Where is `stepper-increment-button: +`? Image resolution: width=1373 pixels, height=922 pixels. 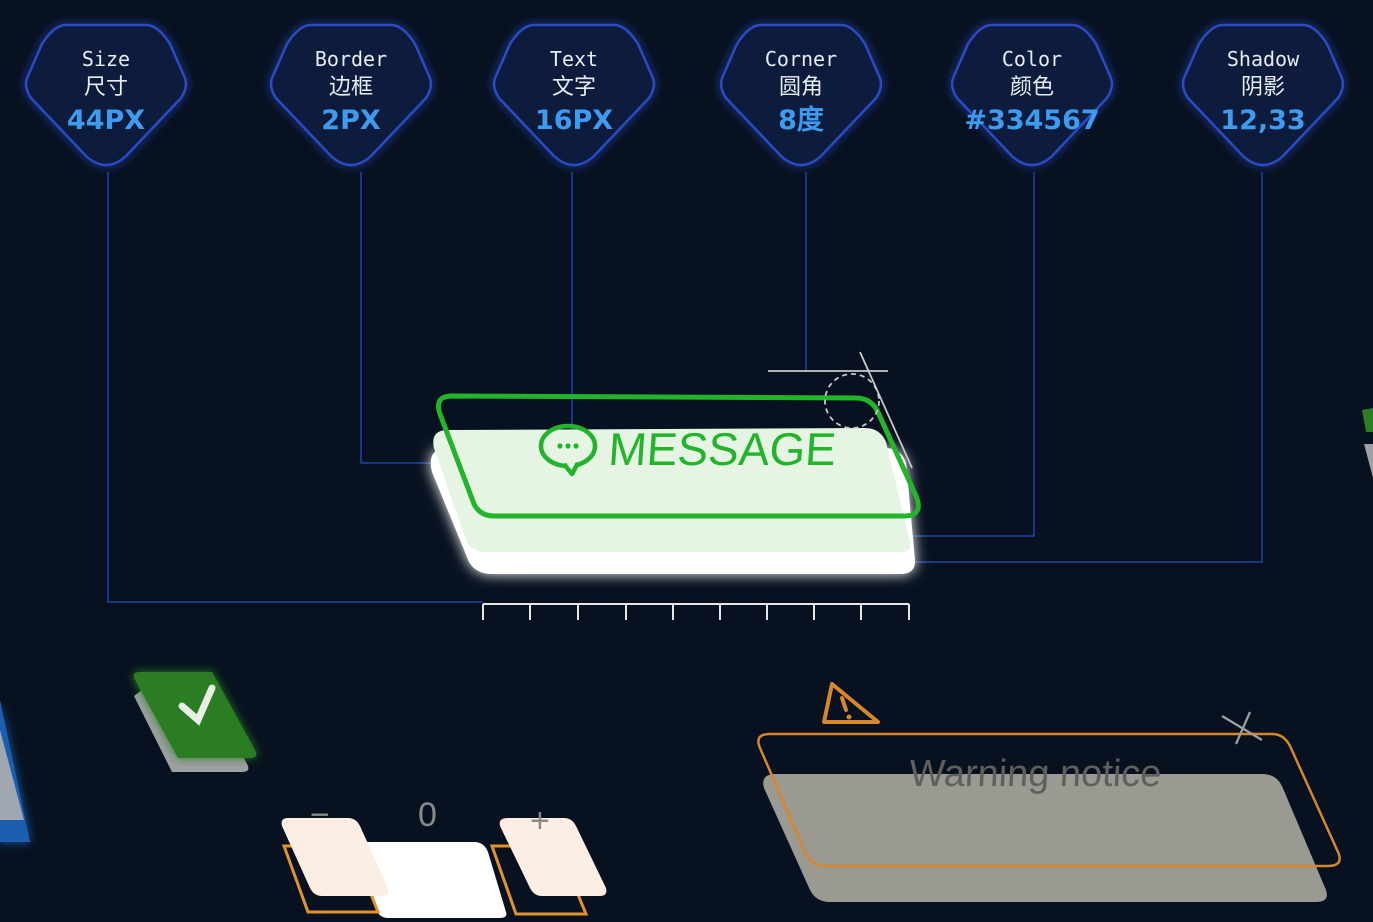
stepper-increment-button: + is located at coordinates (548, 859).